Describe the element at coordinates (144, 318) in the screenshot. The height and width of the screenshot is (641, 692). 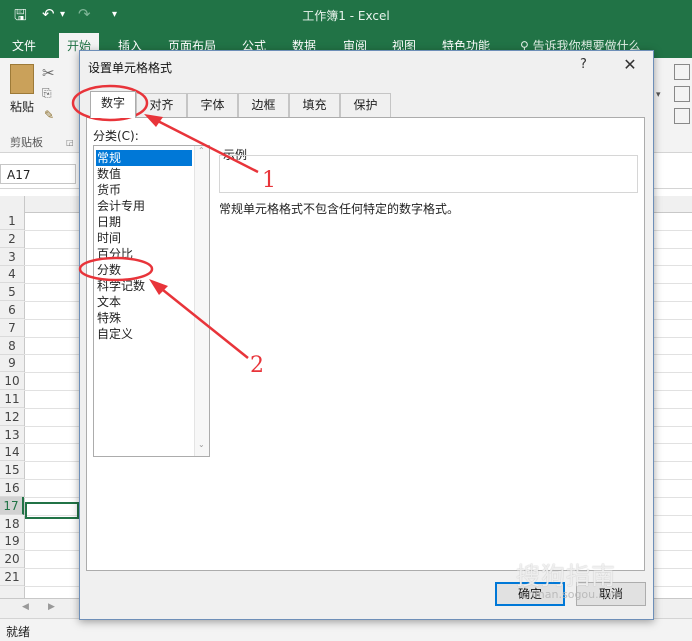
I see `category-special: 特殊` at that location.